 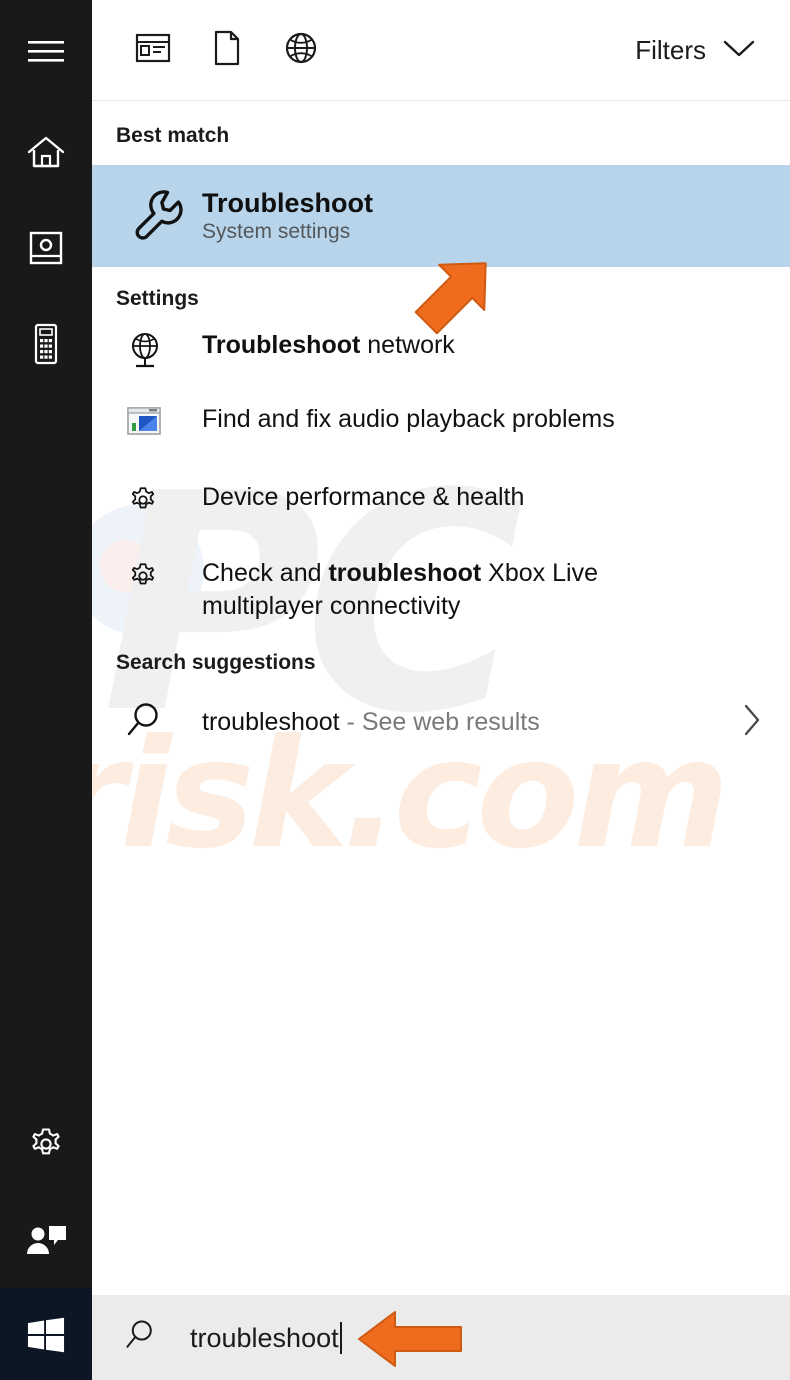 I want to click on collections-icon, so click(x=46, y=248).